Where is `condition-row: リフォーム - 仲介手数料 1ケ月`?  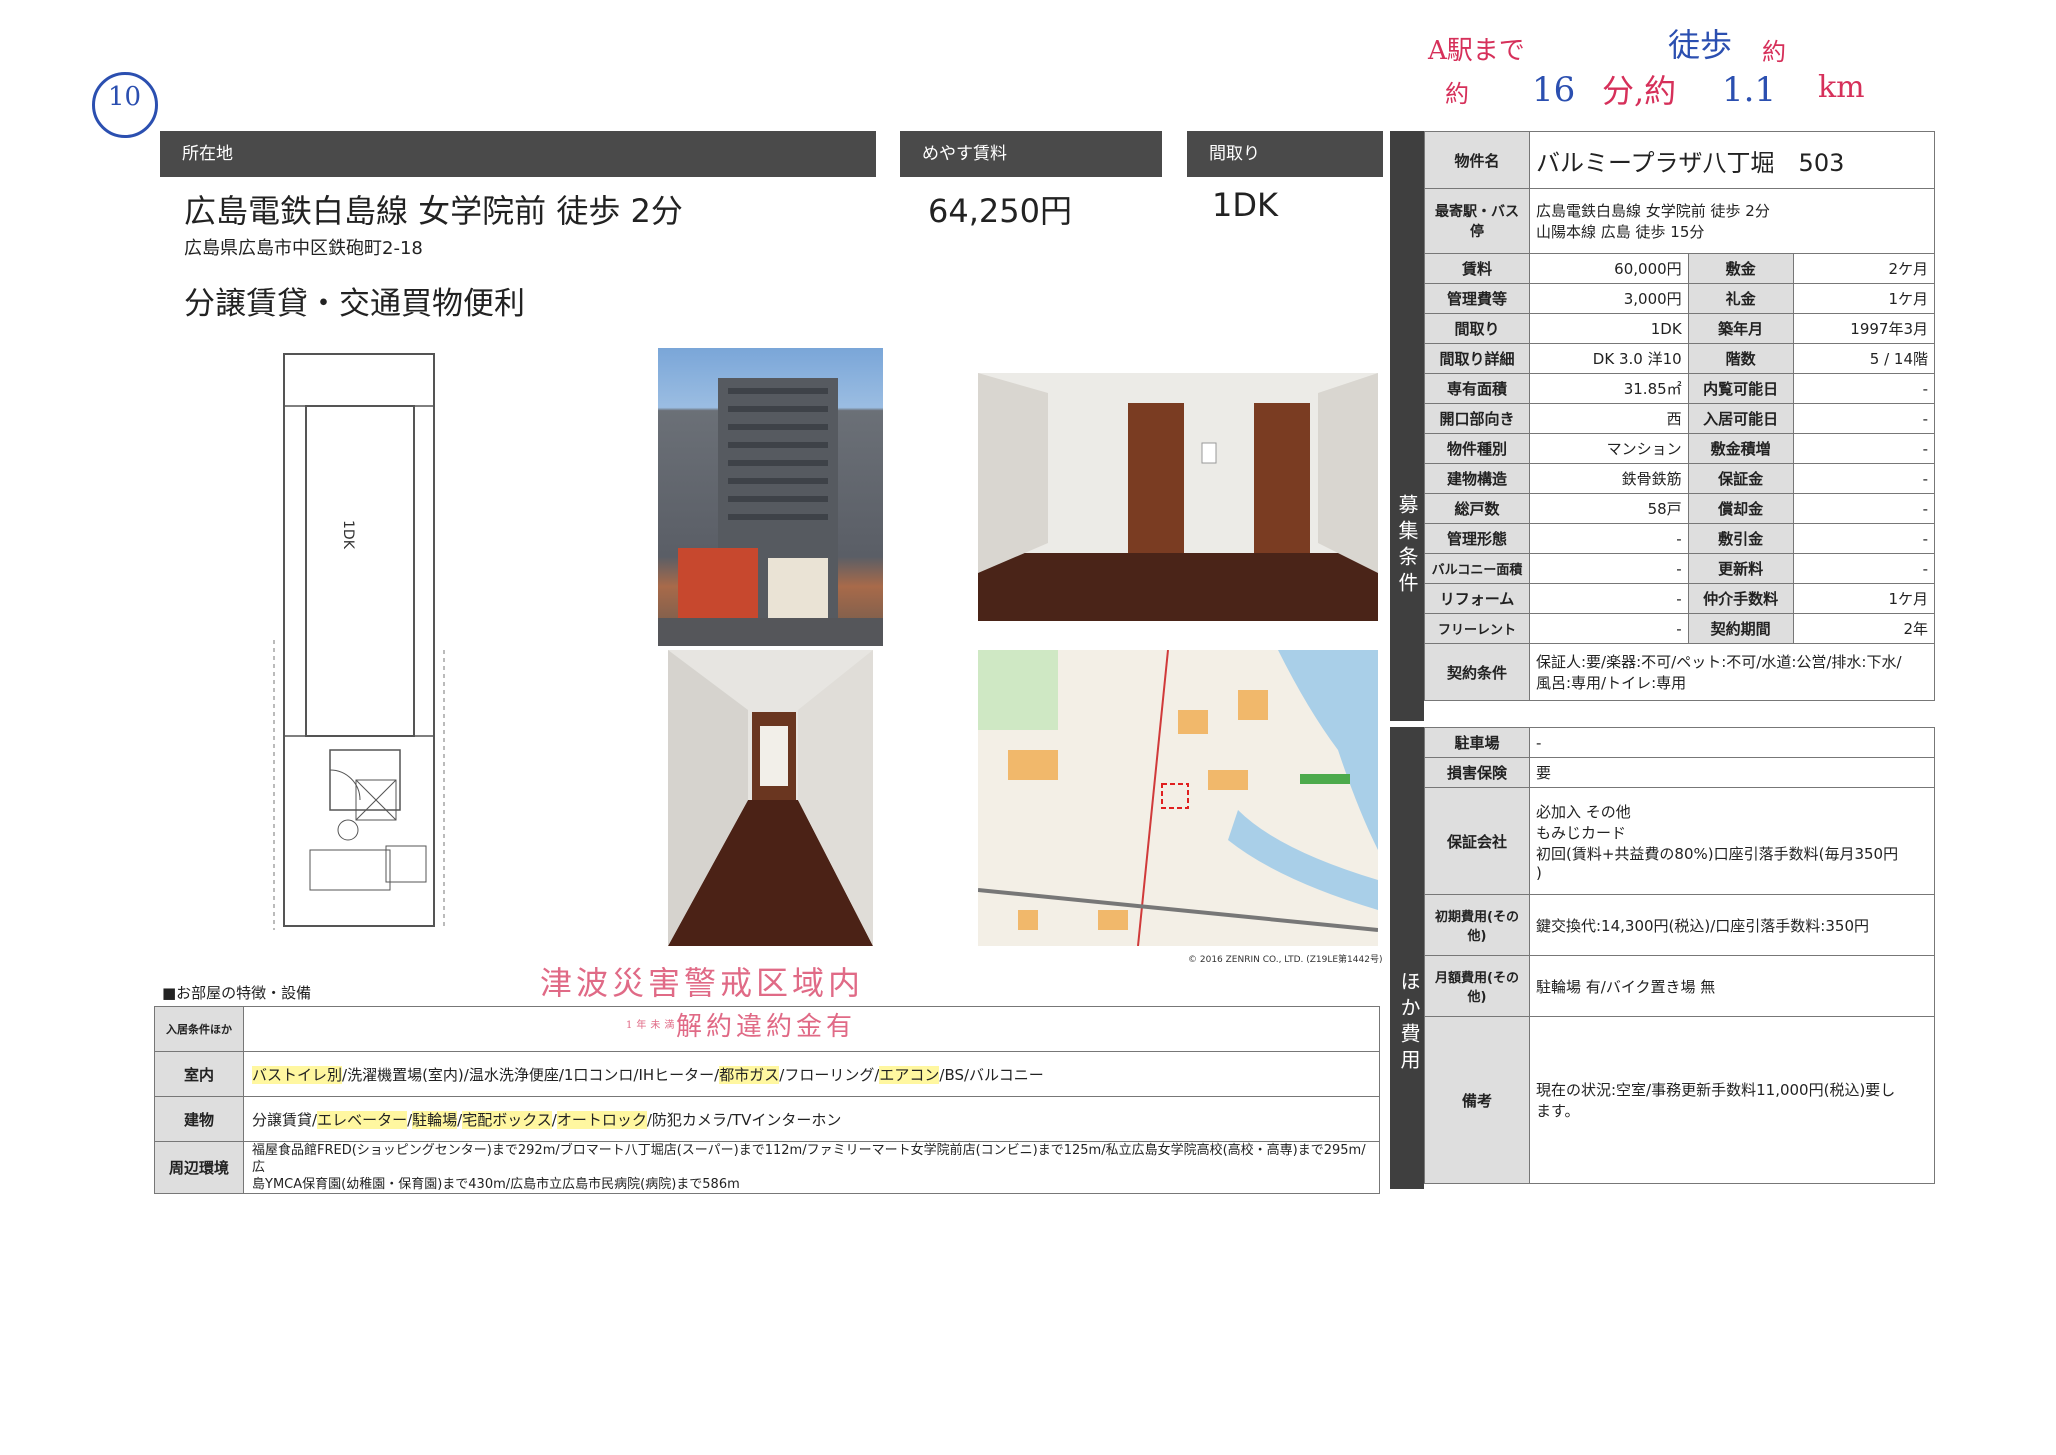 condition-row: リフォーム - 仲介手数料 1ケ月 is located at coordinates (1680, 598).